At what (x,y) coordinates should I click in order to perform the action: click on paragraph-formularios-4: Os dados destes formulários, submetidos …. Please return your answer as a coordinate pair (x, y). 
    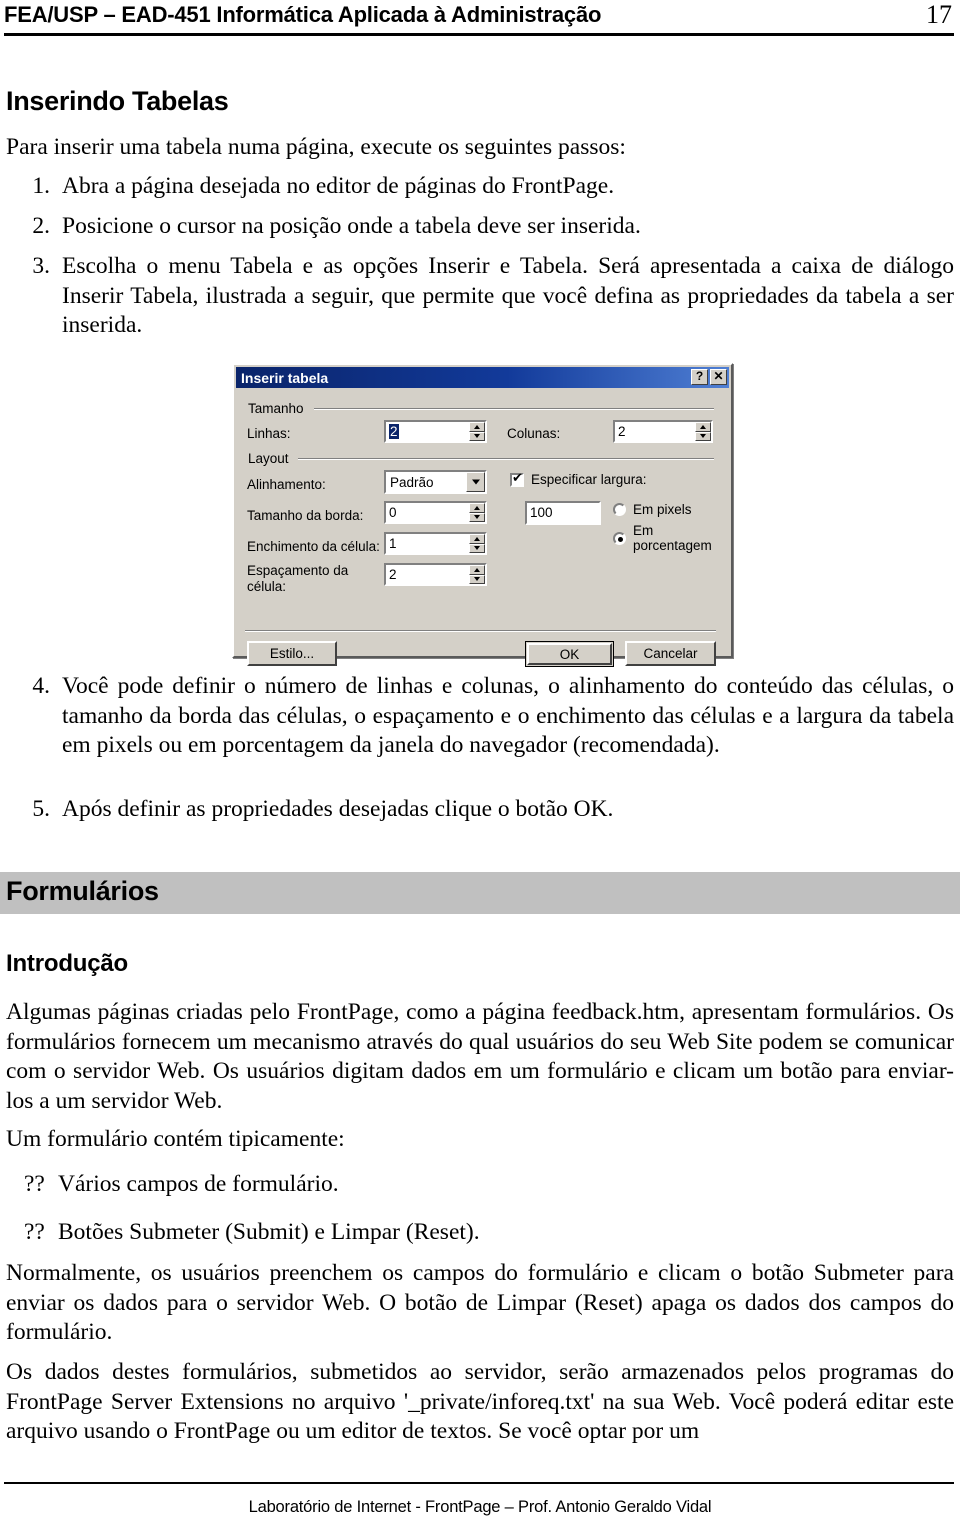
    Looking at the image, I should click on (480, 1401).